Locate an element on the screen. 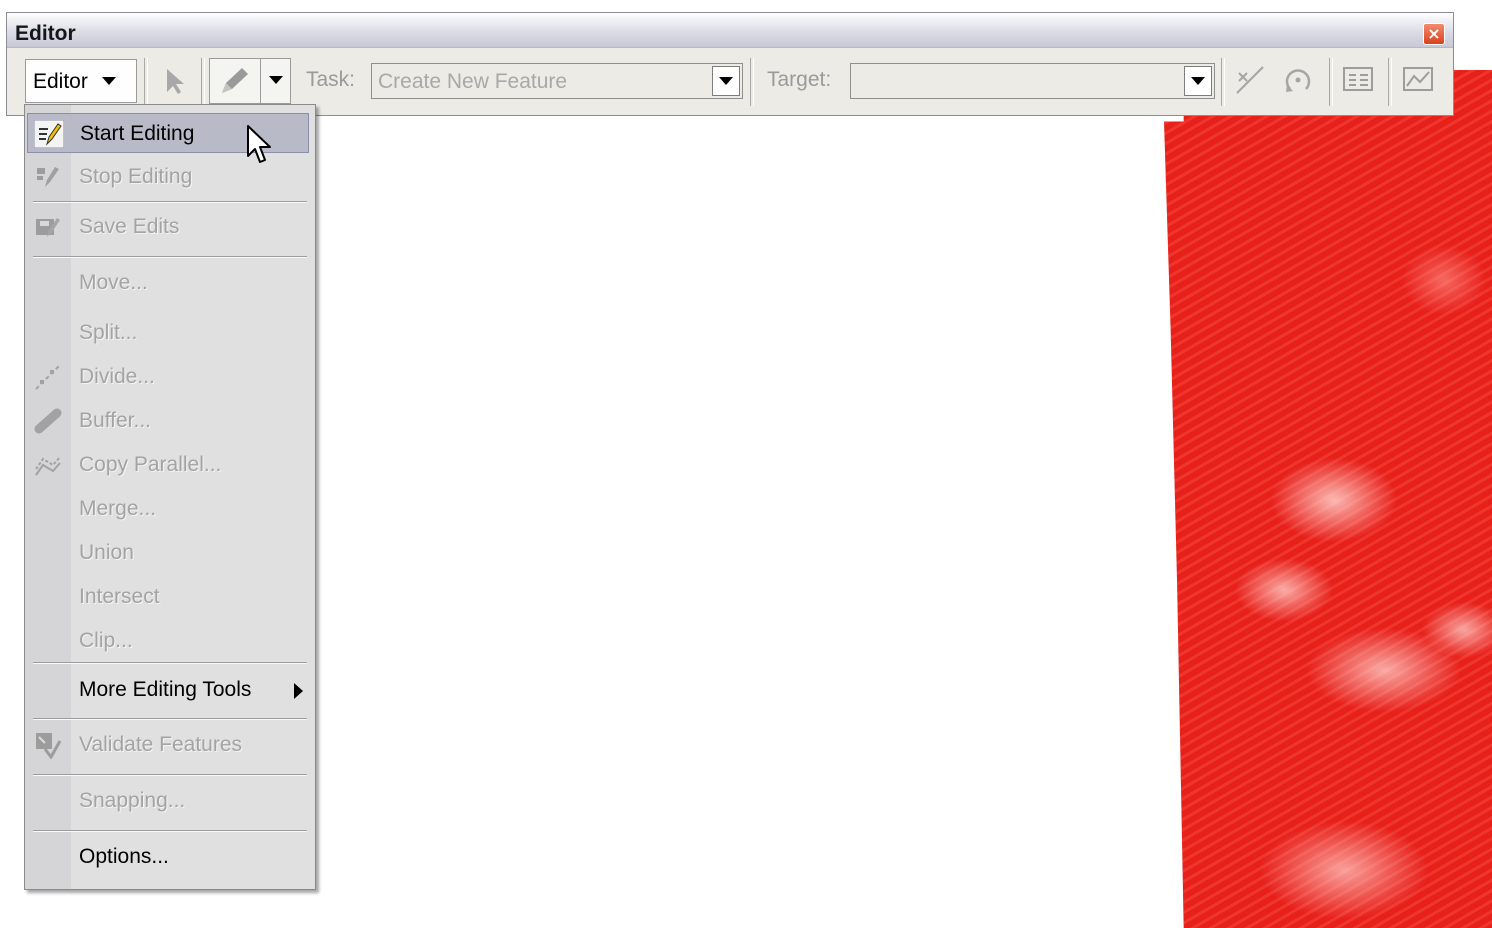 The image size is (1492, 928). task-select: Create New Feature is located at coordinates (557, 81).